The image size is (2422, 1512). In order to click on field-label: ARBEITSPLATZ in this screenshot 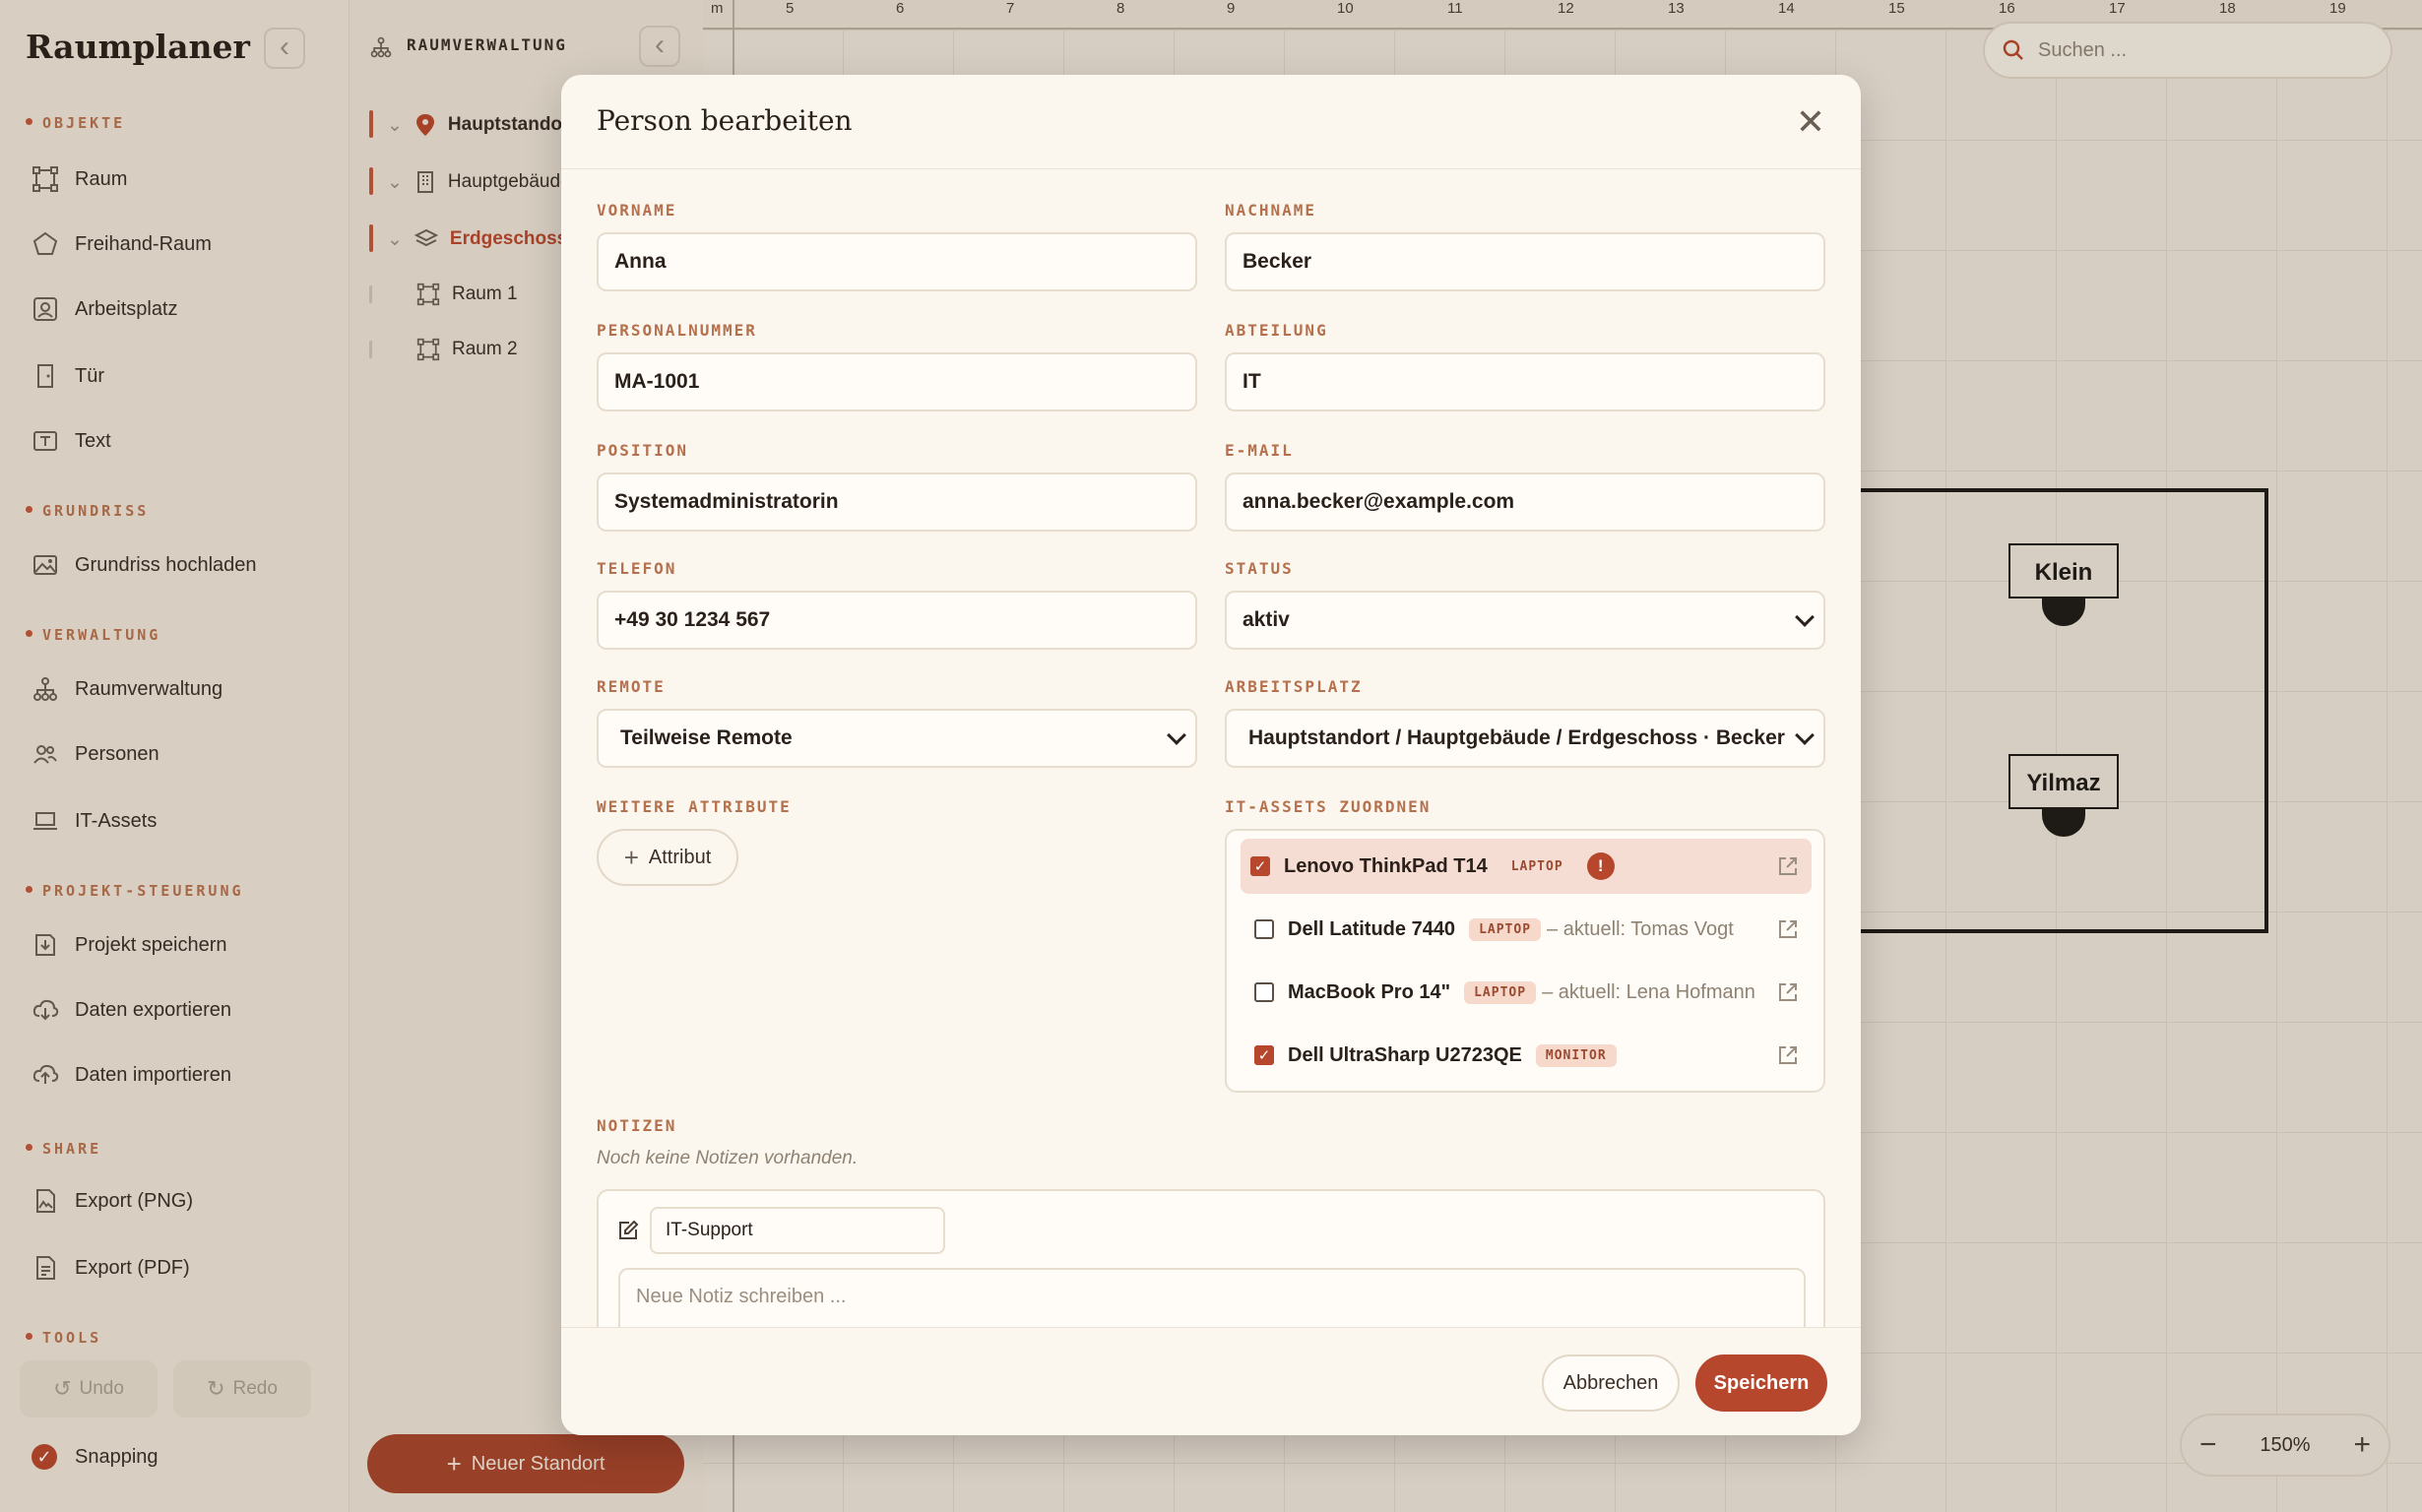, I will do `click(1294, 686)`.